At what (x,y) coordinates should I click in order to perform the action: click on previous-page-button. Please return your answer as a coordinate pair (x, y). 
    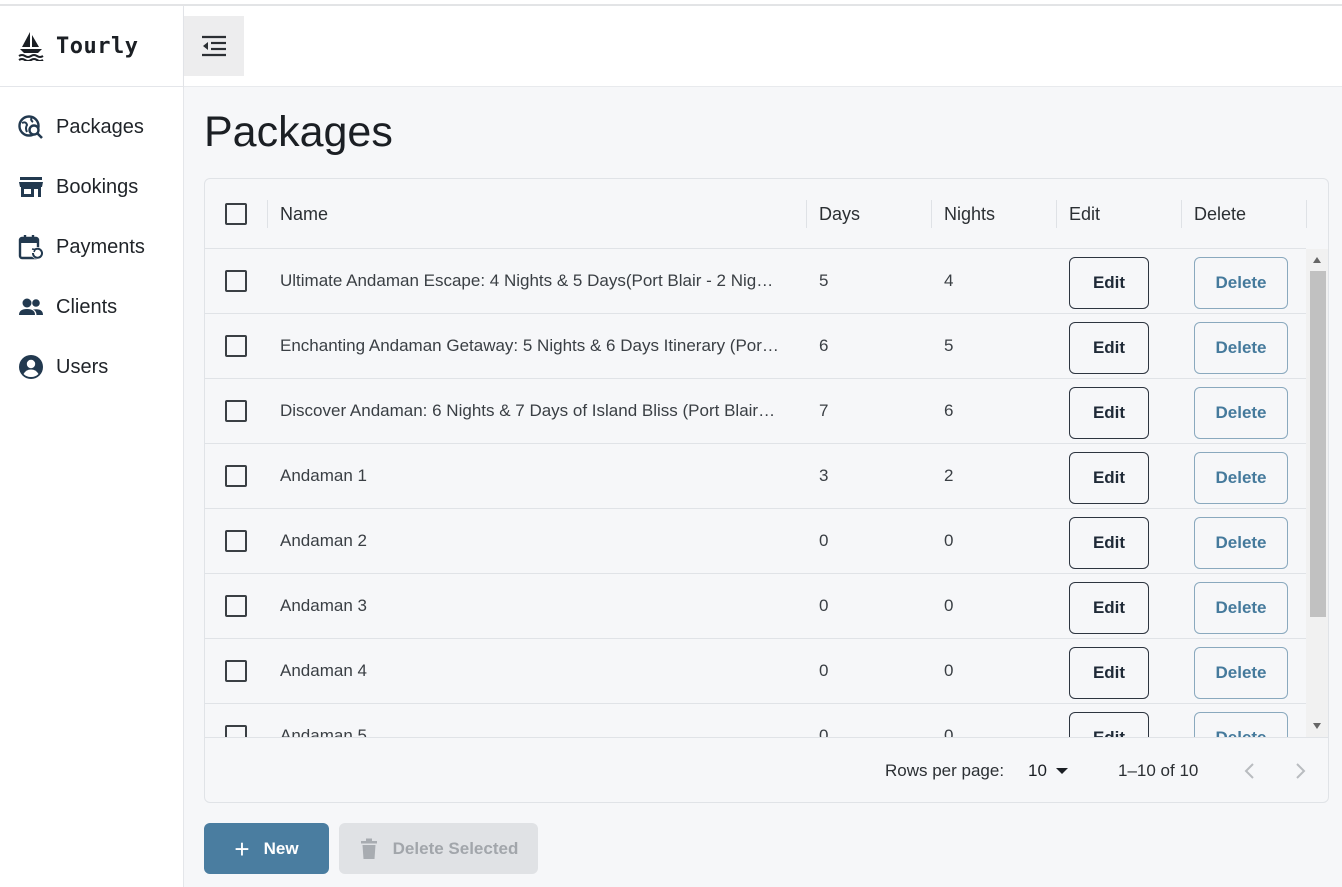
    Looking at the image, I should click on (1250, 771).